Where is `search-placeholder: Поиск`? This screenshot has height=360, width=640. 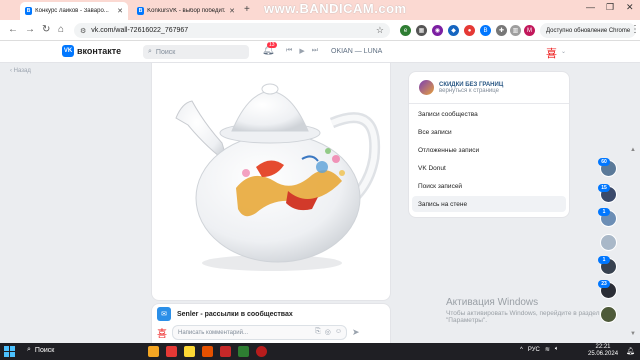 search-placeholder: Поиск is located at coordinates (165, 52).